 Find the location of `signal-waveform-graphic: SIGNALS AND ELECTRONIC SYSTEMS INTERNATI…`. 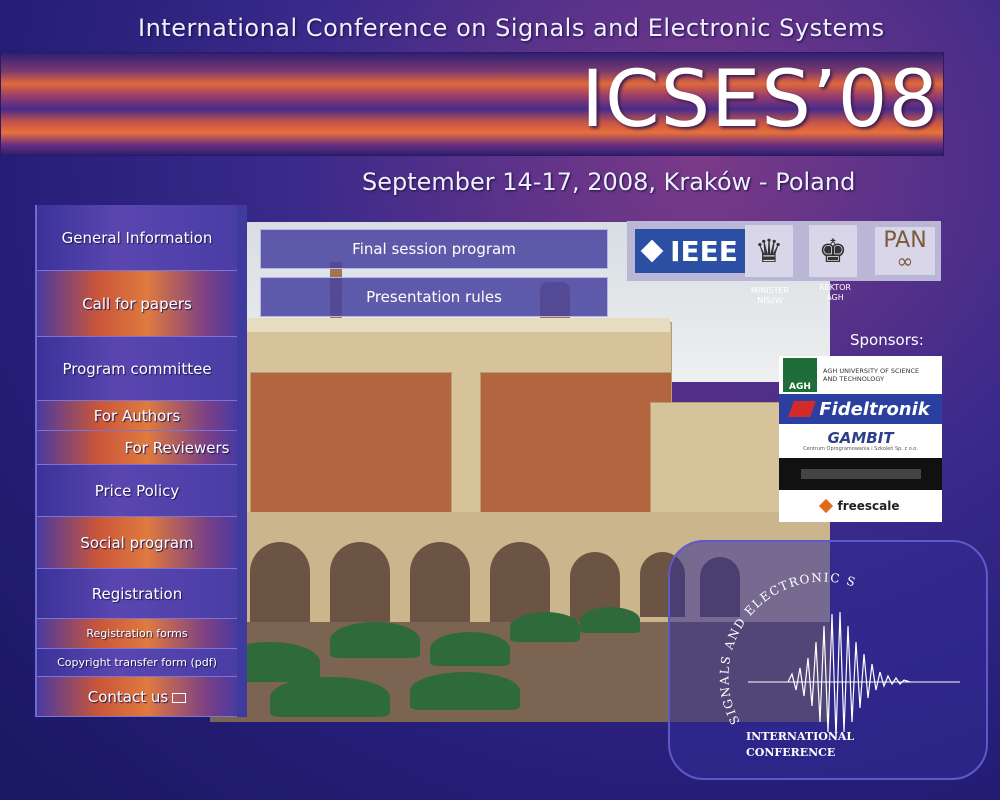

signal-waveform-graphic: SIGNALS AND ELECTRONIC SYSTEMS INTERNATI… is located at coordinates (811, 645).